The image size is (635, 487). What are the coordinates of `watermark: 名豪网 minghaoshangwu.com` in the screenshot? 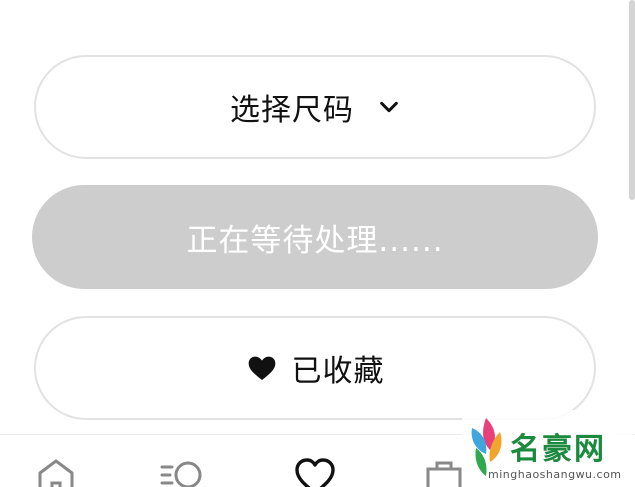 It's located at (548, 448).